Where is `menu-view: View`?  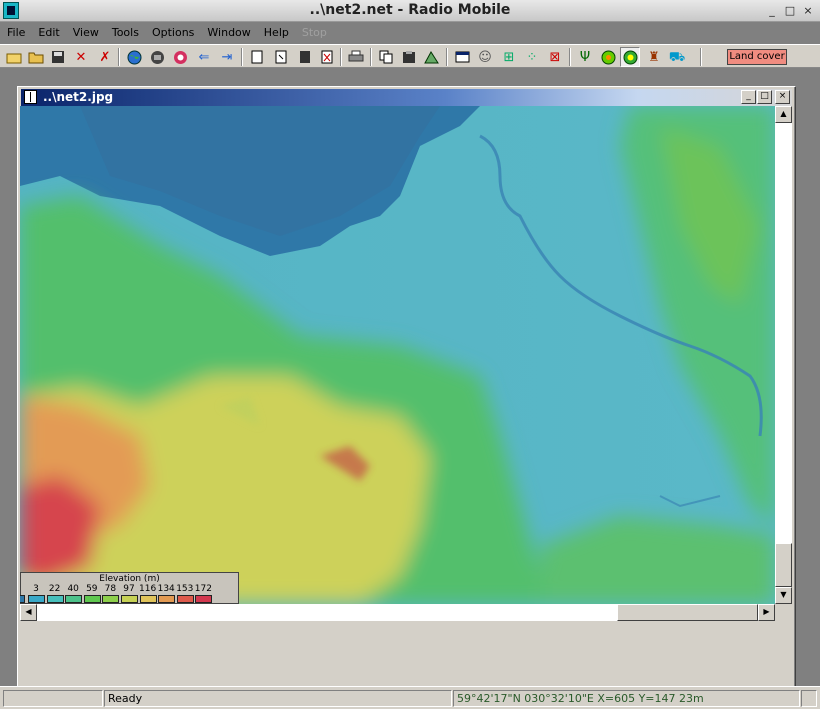 menu-view: View is located at coordinates (85, 33).